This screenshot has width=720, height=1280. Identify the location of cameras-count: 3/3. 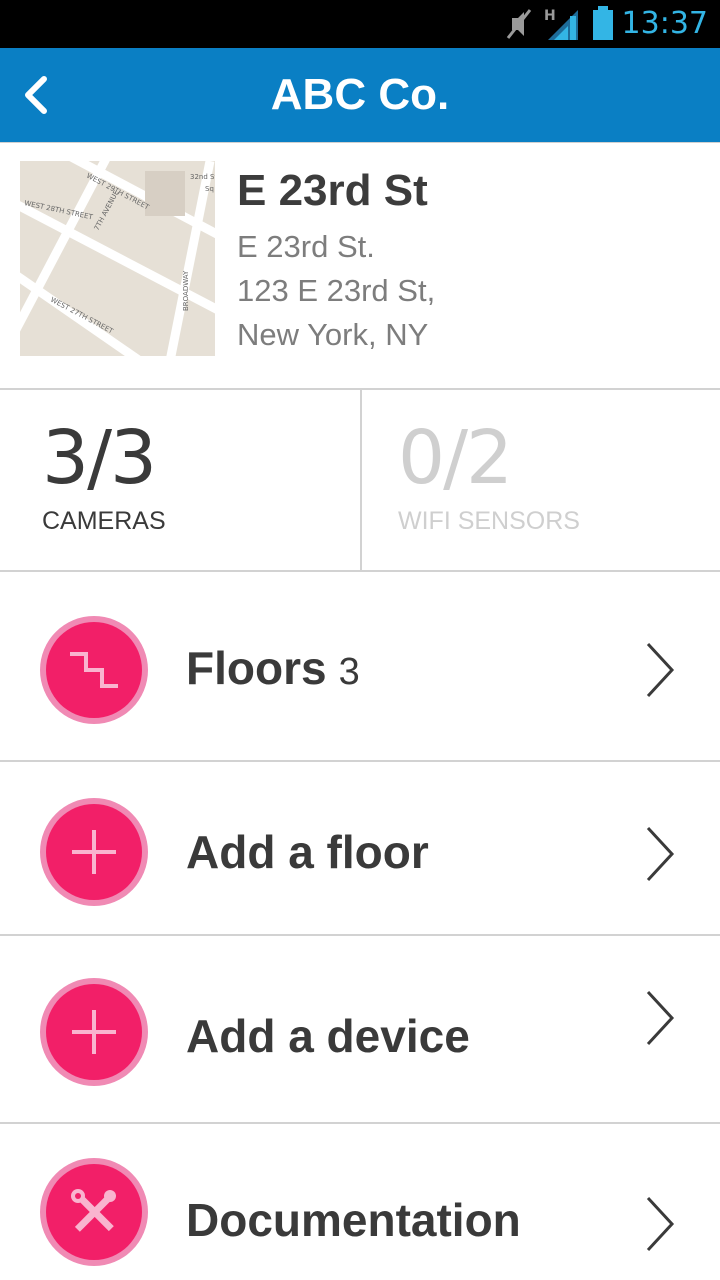
(99, 458).